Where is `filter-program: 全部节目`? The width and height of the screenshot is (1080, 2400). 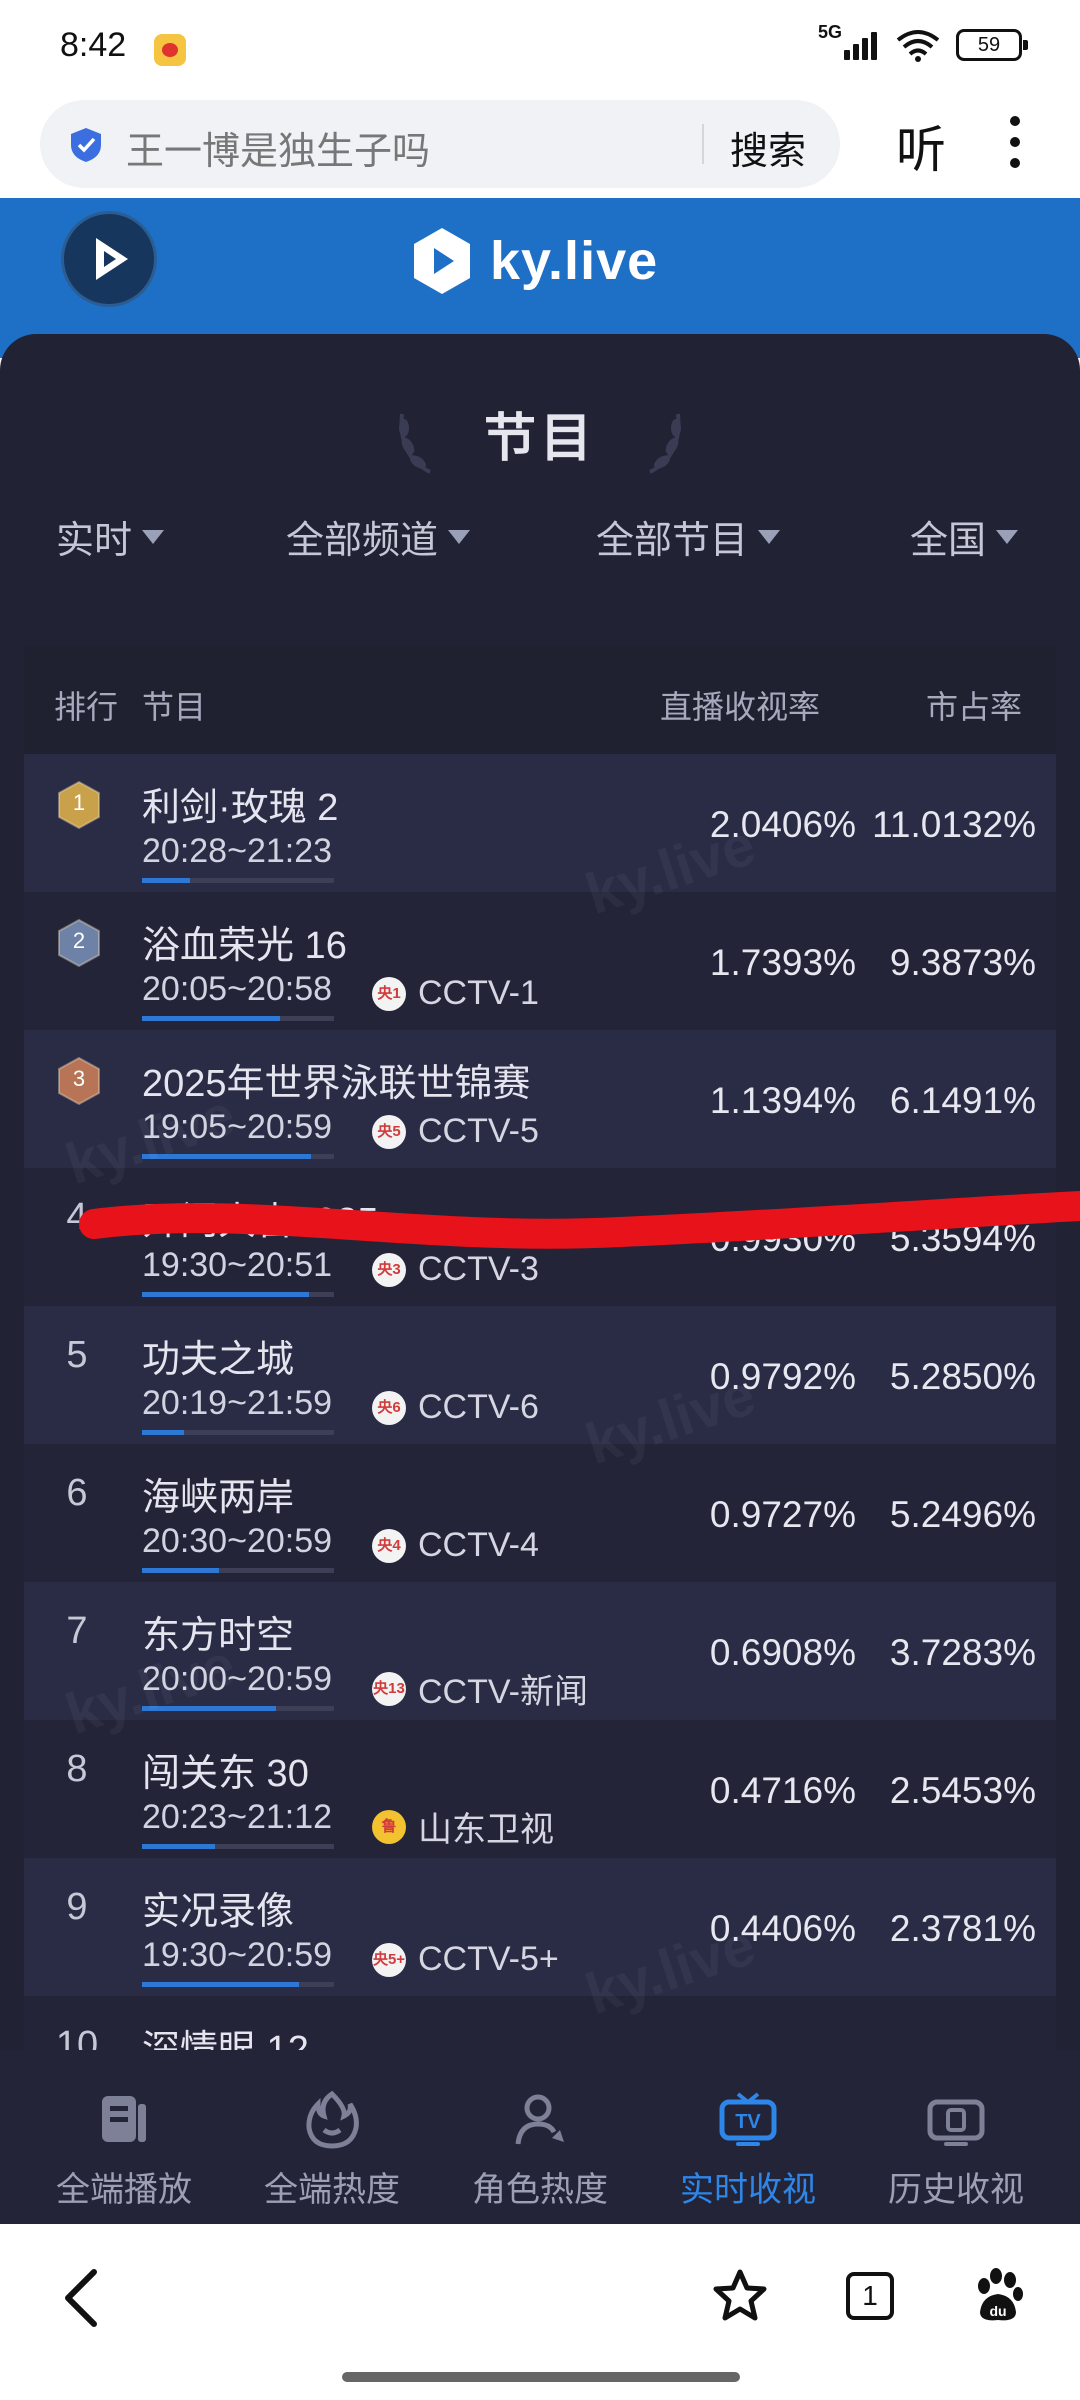 filter-program: 全部节目 is located at coordinates (688, 536).